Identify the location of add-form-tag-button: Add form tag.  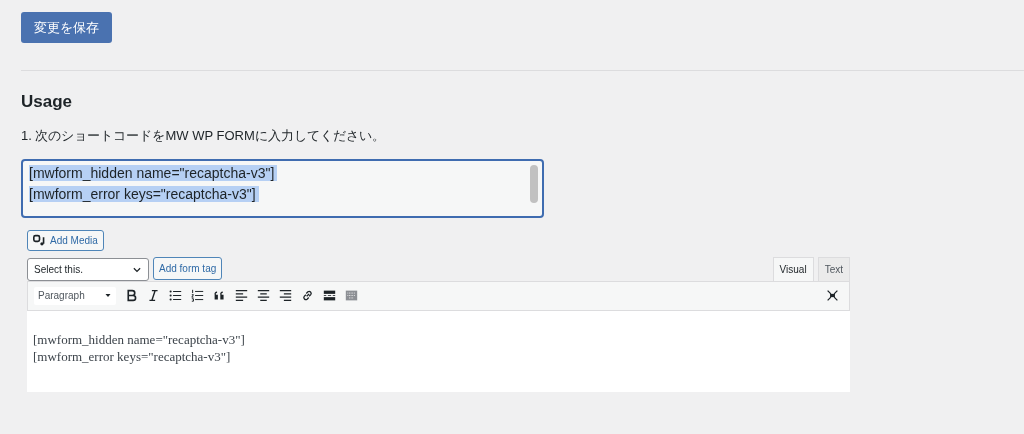
(188, 268).